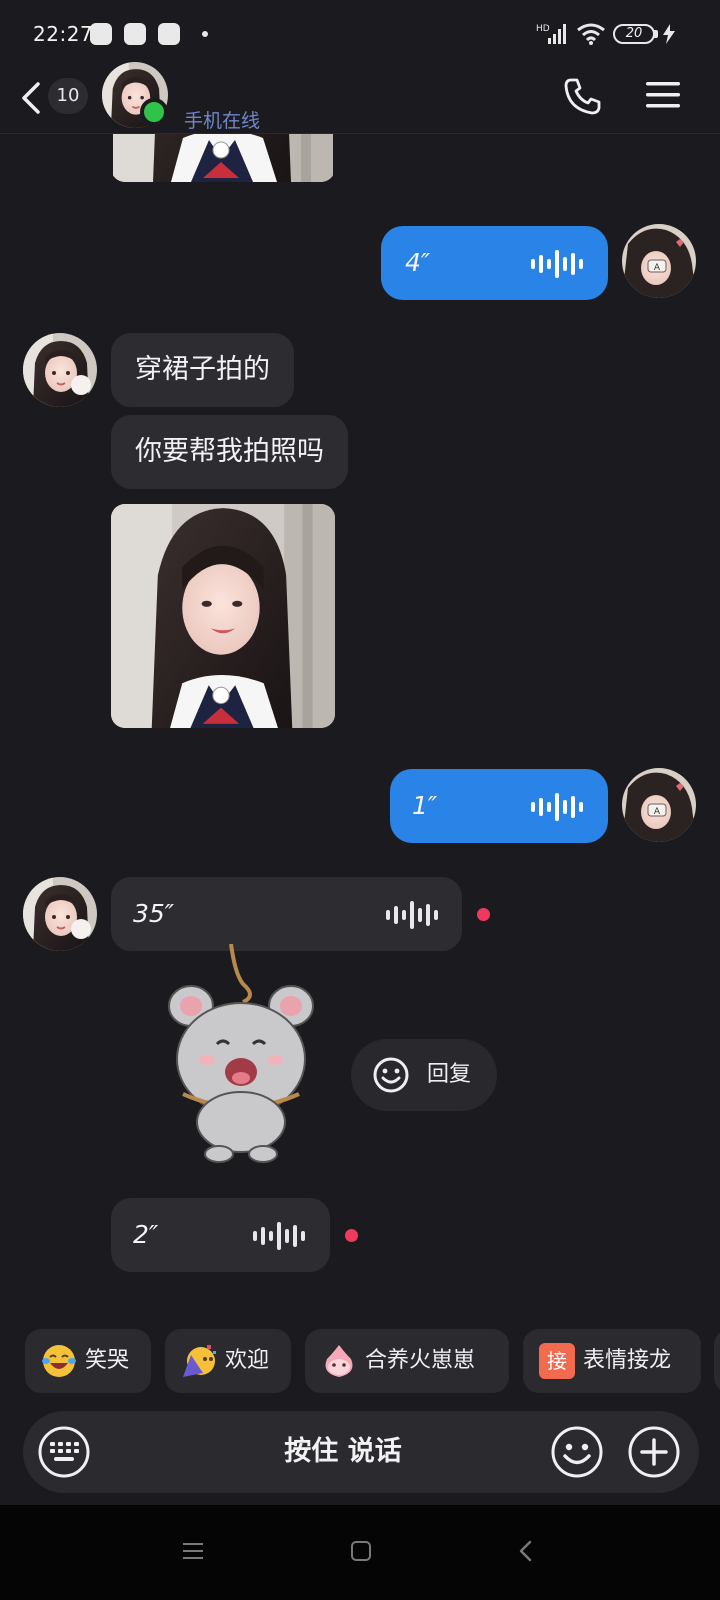  What do you see at coordinates (634, 34) in the screenshot?
I see `battery-icon: 20` at bounding box center [634, 34].